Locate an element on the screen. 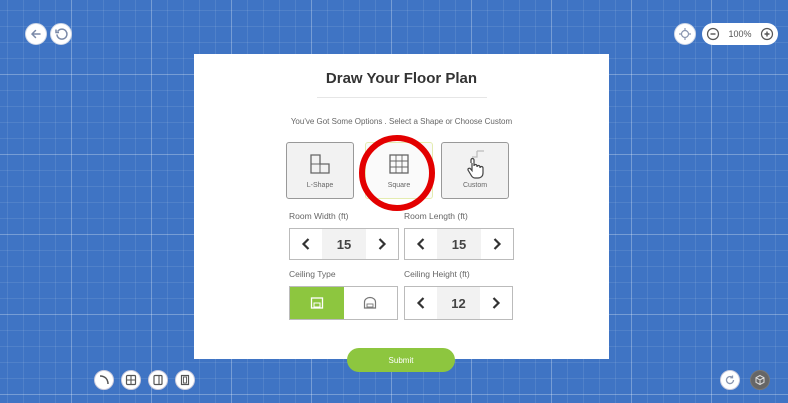 This screenshot has height=403, width=788. undo-icon is located at coordinates (61, 34).